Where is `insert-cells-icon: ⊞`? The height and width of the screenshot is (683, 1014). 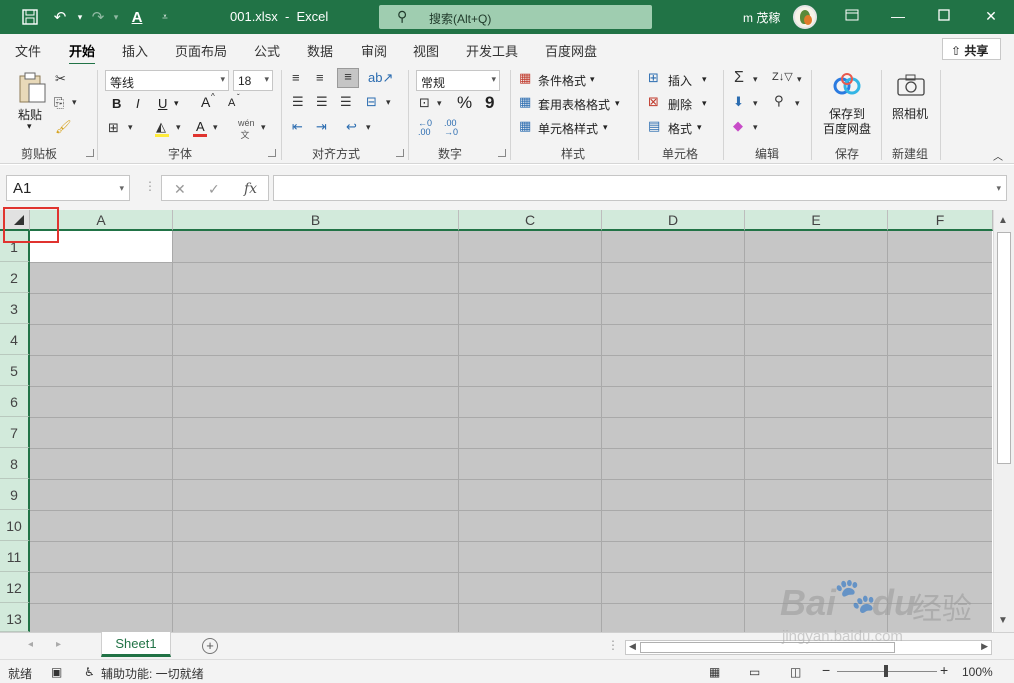 insert-cells-icon: ⊞ is located at coordinates (653, 78).